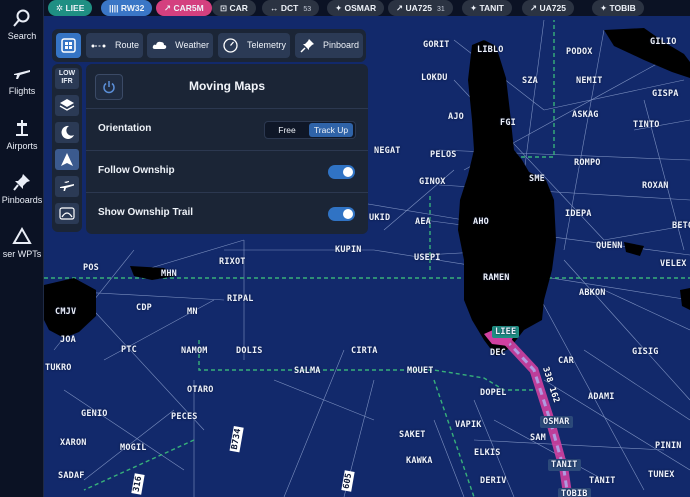 The image size is (690, 497). I want to click on waypoint-label: UKID, so click(379, 218).